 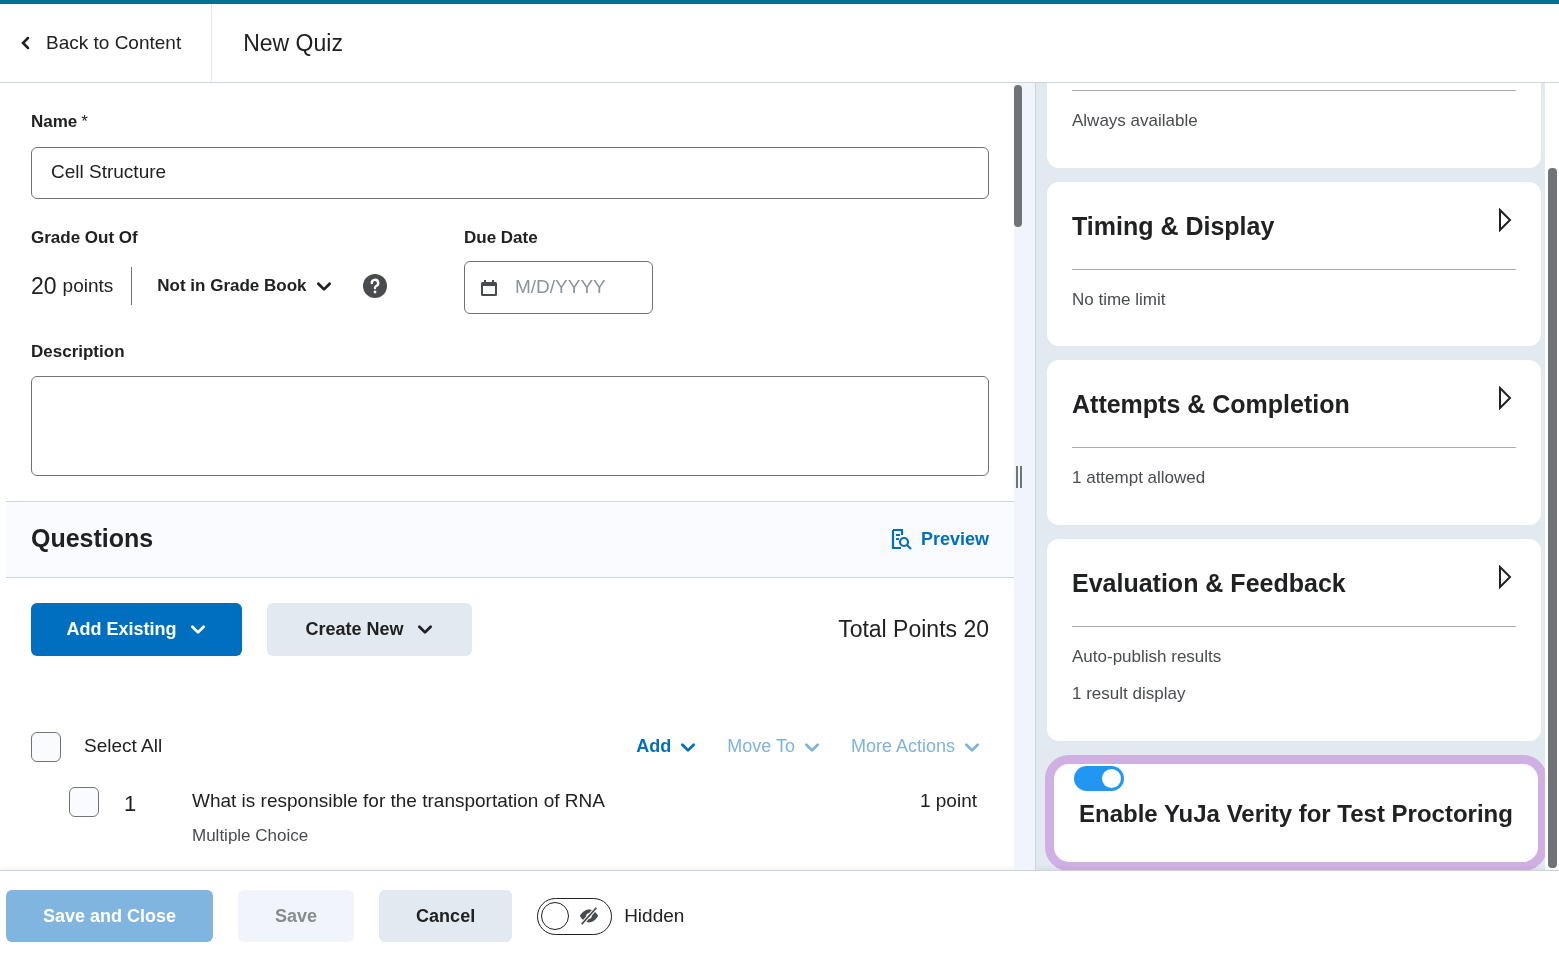 I want to click on calendar-icon, so click(x=489, y=287).